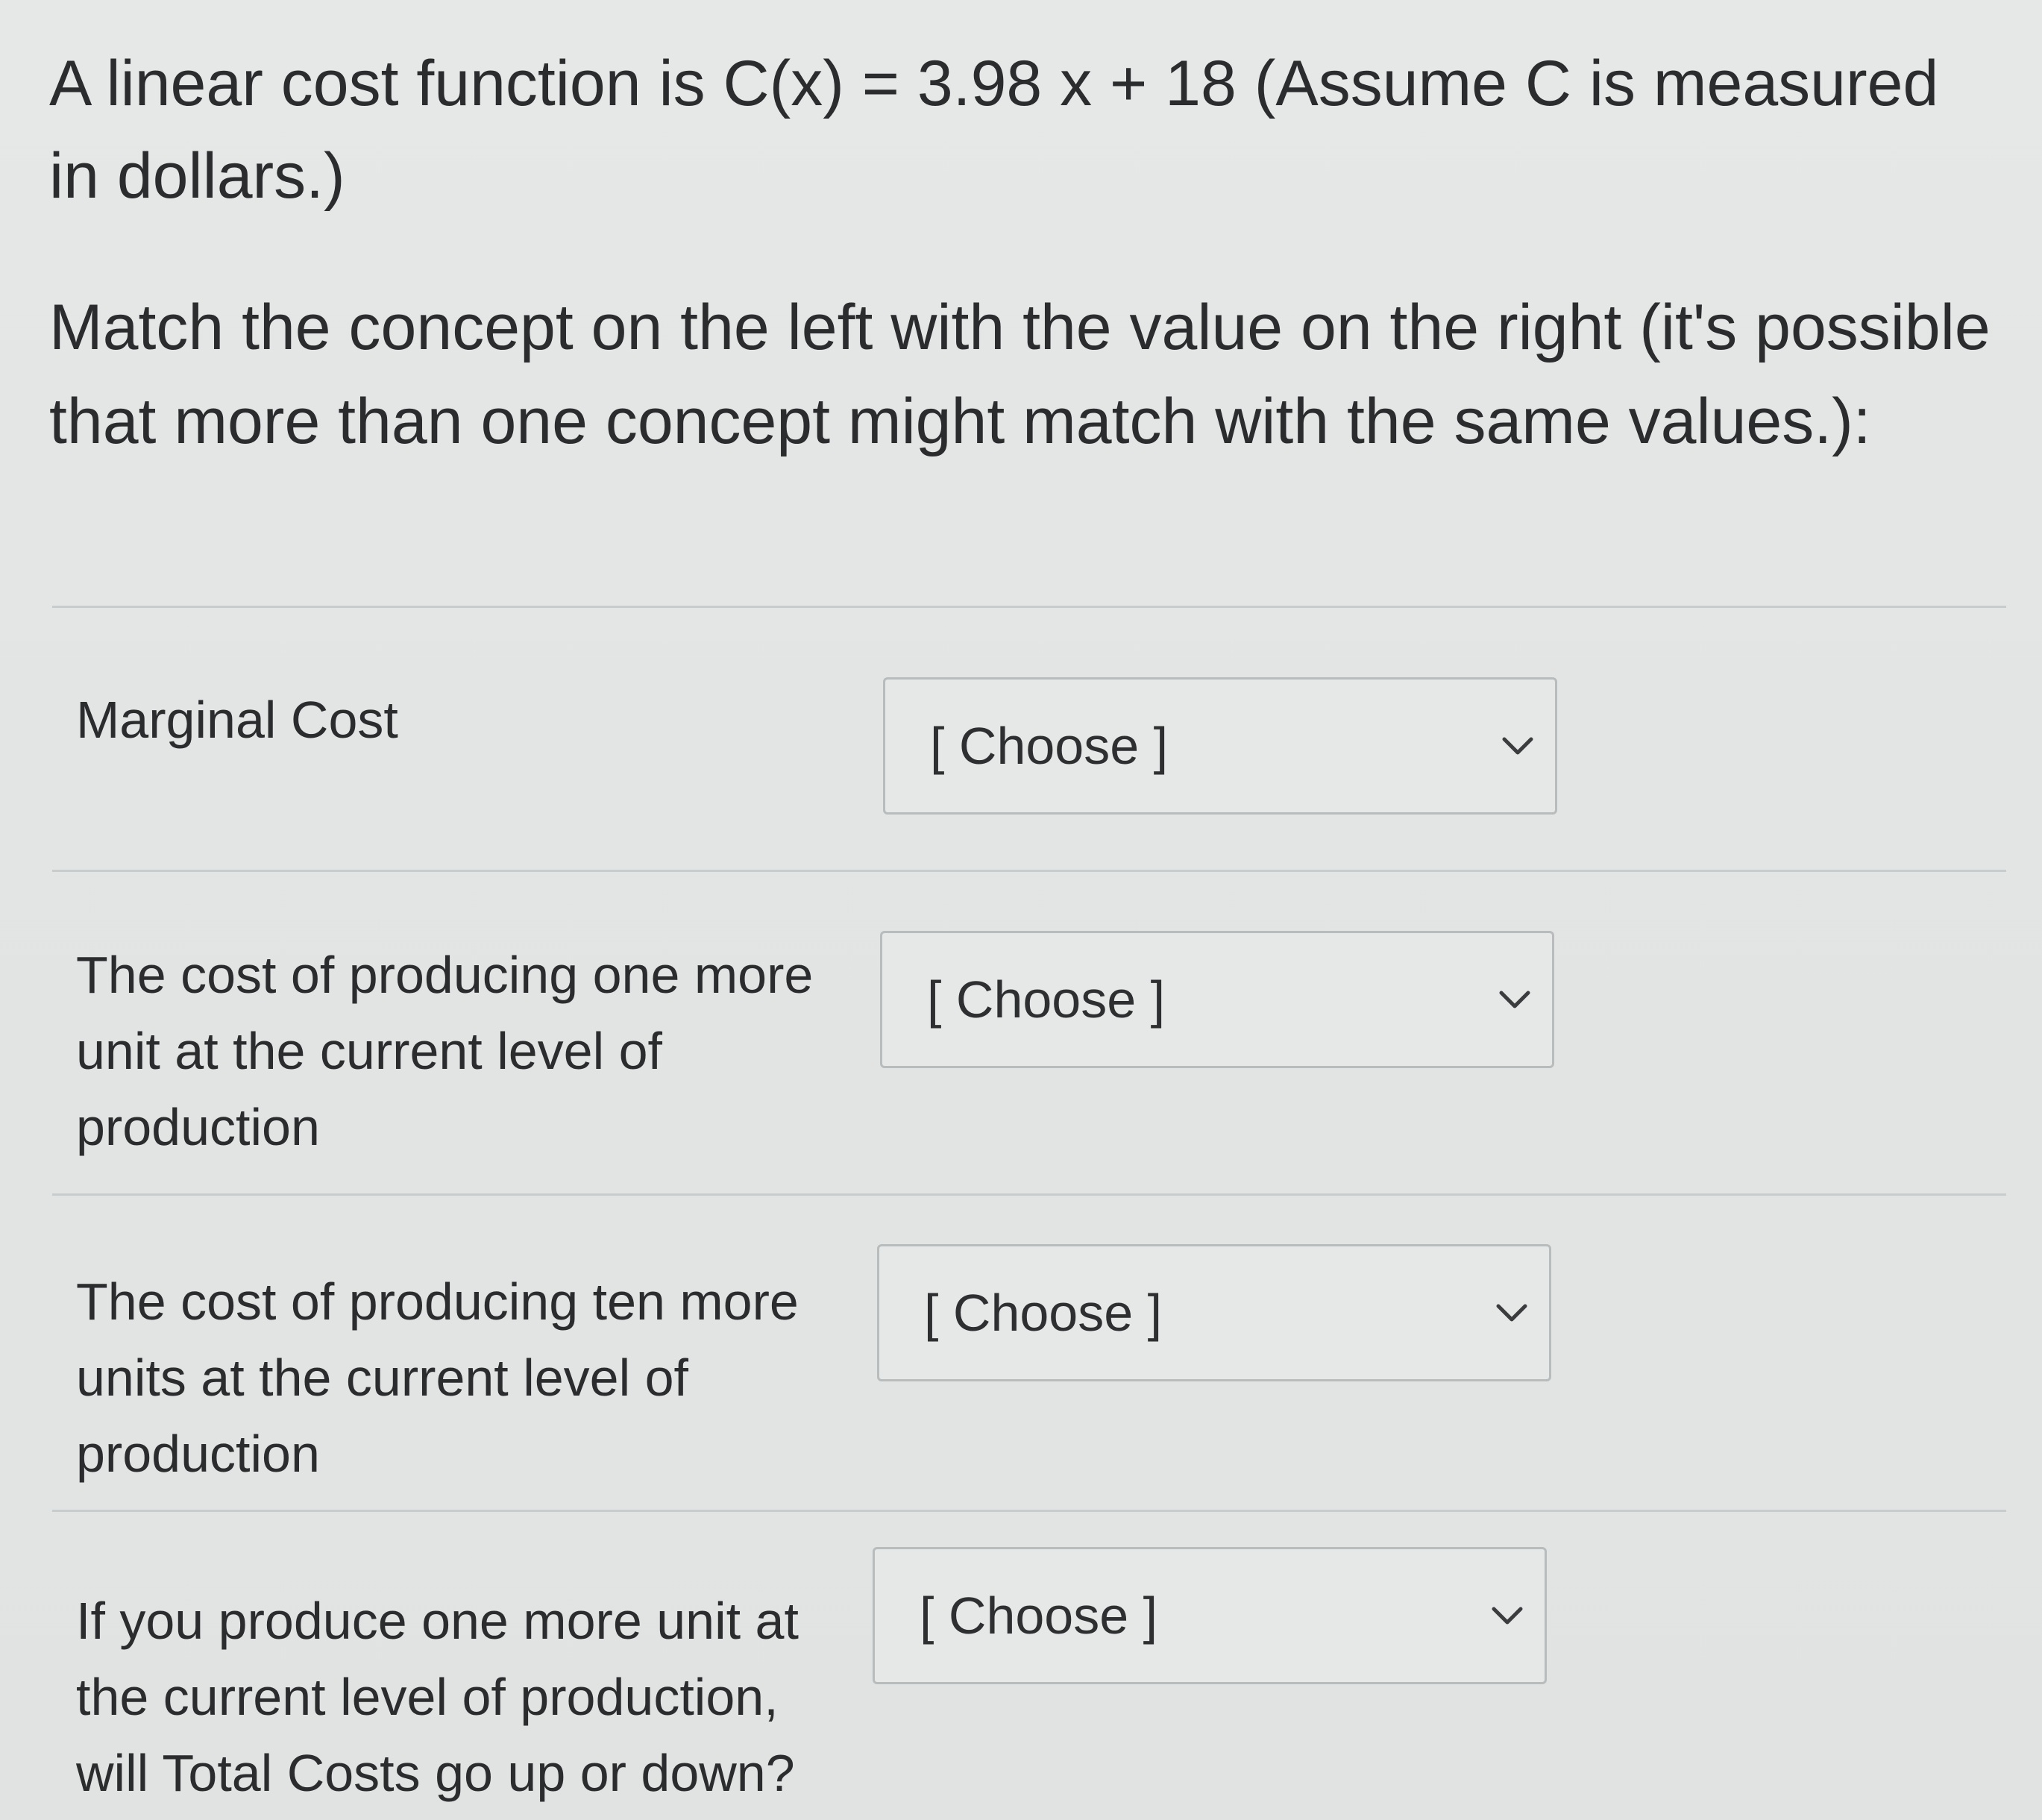  Describe the element at coordinates (1210, 1615) in the screenshot. I see `match-select-4: [ Choose ]` at that location.